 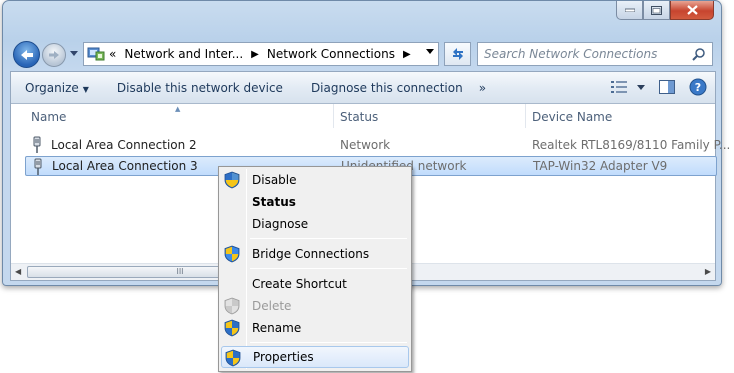 What do you see at coordinates (331, 54) in the screenshot?
I see `breadcrumb-network-connections: Network Connections` at bounding box center [331, 54].